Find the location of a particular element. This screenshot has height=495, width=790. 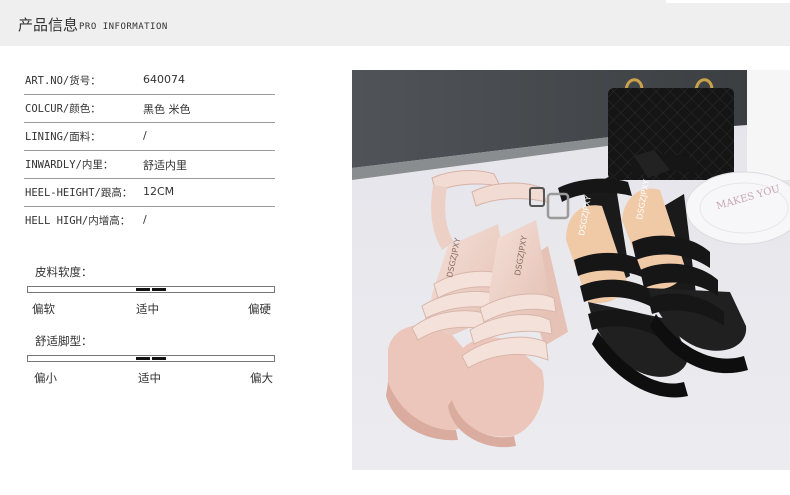

header-bar: 产品信息PRO INFORMATION is located at coordinates (395, 23).